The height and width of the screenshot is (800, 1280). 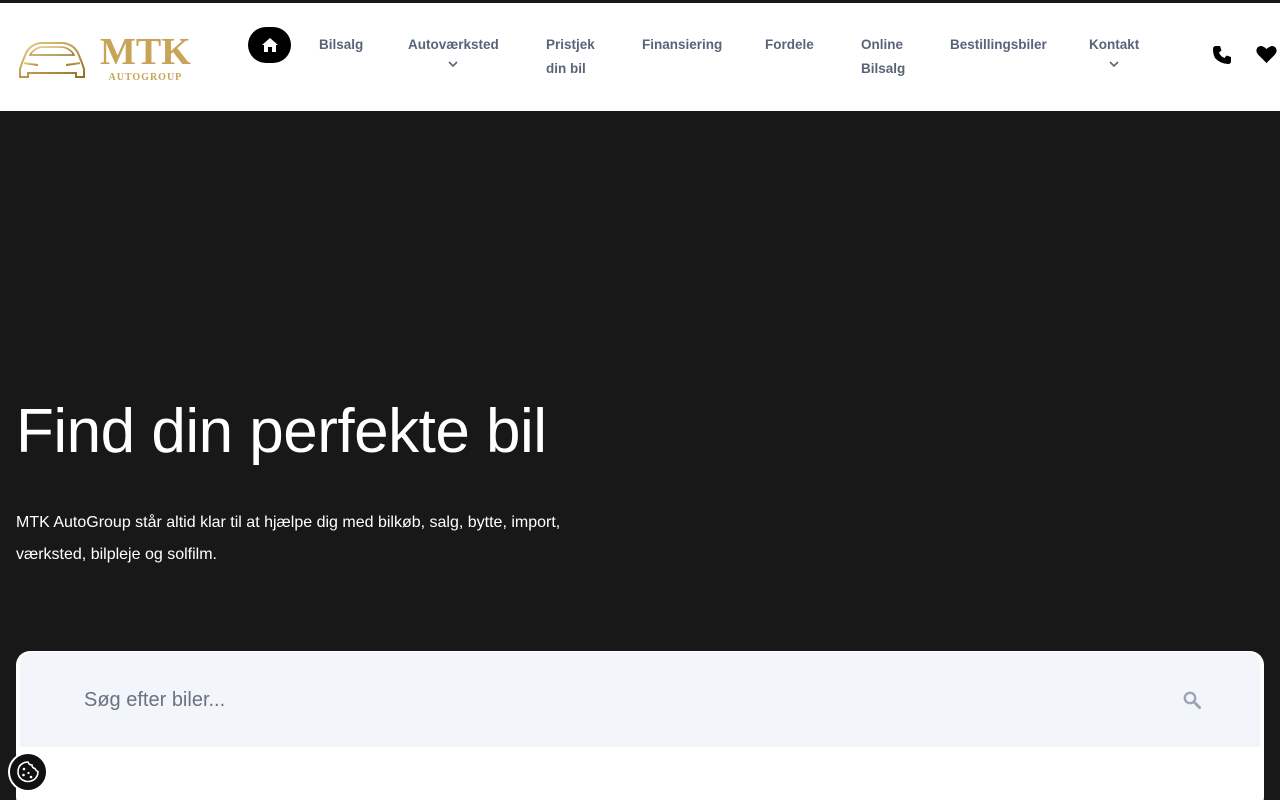 What do you see at coordinates (883, 68) in the screenshot?
I see `nav-item-label-line2: Bilsalg` at bounding box center [883, 68].